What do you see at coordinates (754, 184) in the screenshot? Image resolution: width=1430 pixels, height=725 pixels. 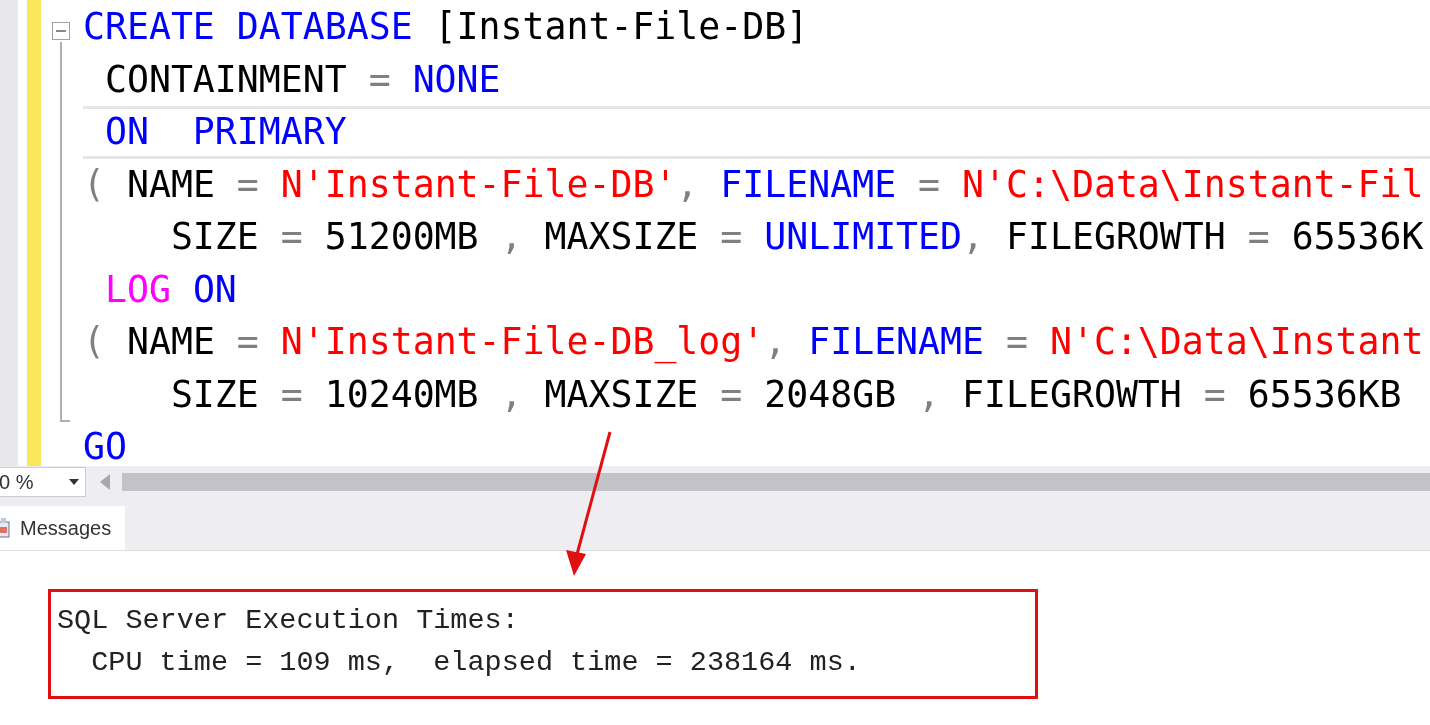 I see `code-line: ( NAME = N'Instant-File-DB', FILENAME = N'C:\Data\Instant-Fil` at bounding box center [754, 184].